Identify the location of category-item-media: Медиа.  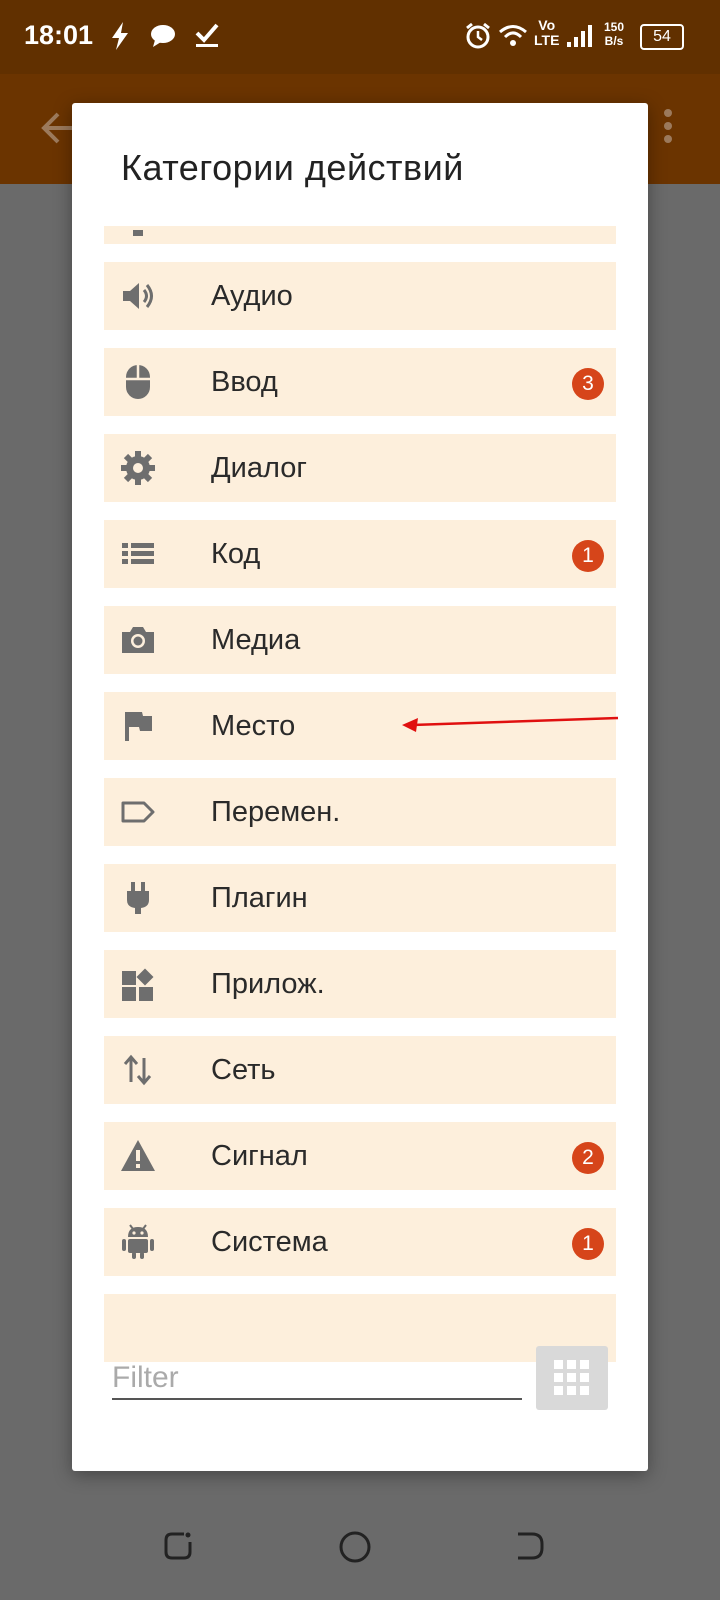
(360, 640).